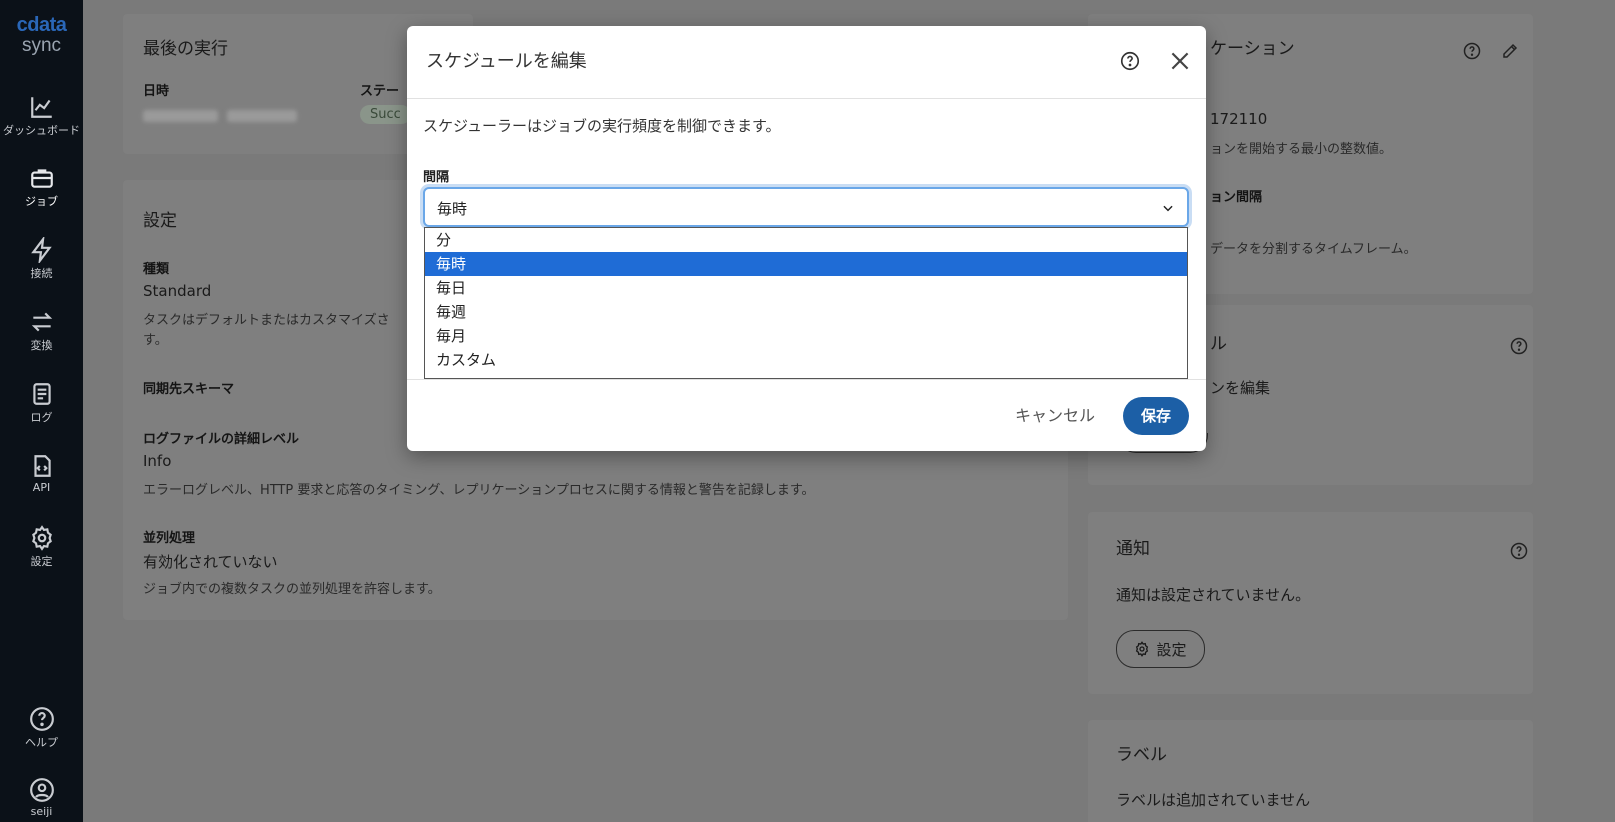  I want to click on sidebar-item-label: 接続, so click(41, 273).